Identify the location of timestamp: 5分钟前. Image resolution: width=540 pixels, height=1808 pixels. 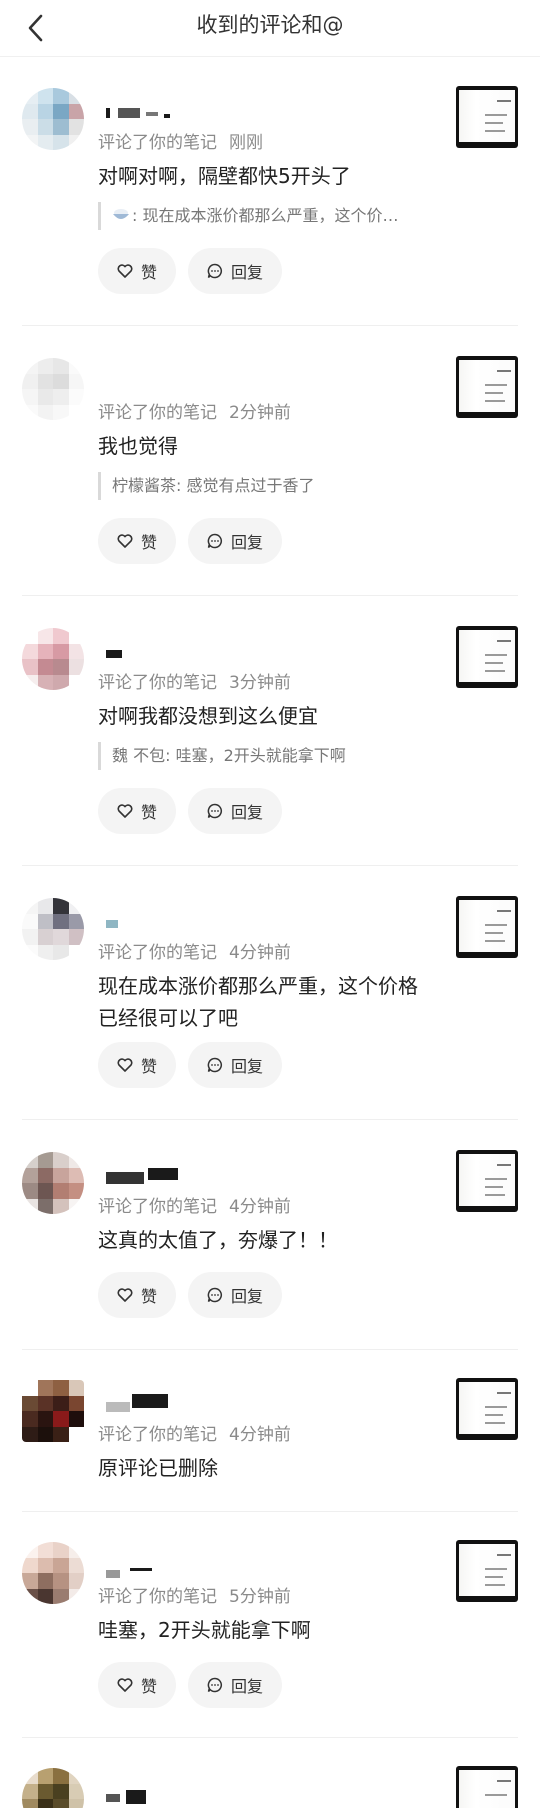
(260, 1597).